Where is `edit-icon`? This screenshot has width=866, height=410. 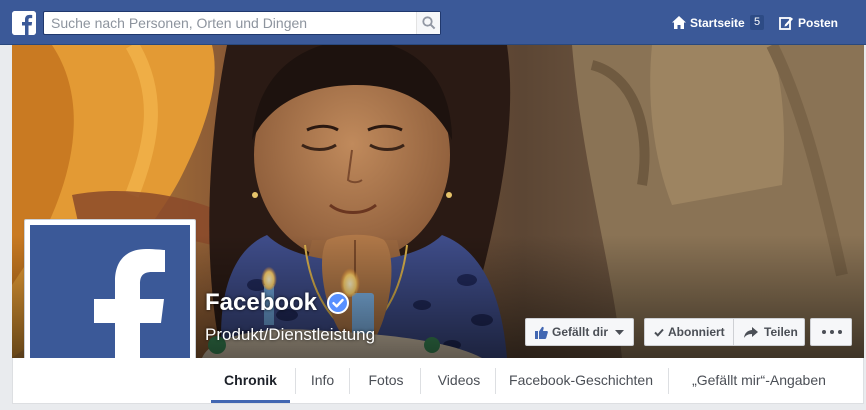
edit-icon is located at coordinates (786, 23).